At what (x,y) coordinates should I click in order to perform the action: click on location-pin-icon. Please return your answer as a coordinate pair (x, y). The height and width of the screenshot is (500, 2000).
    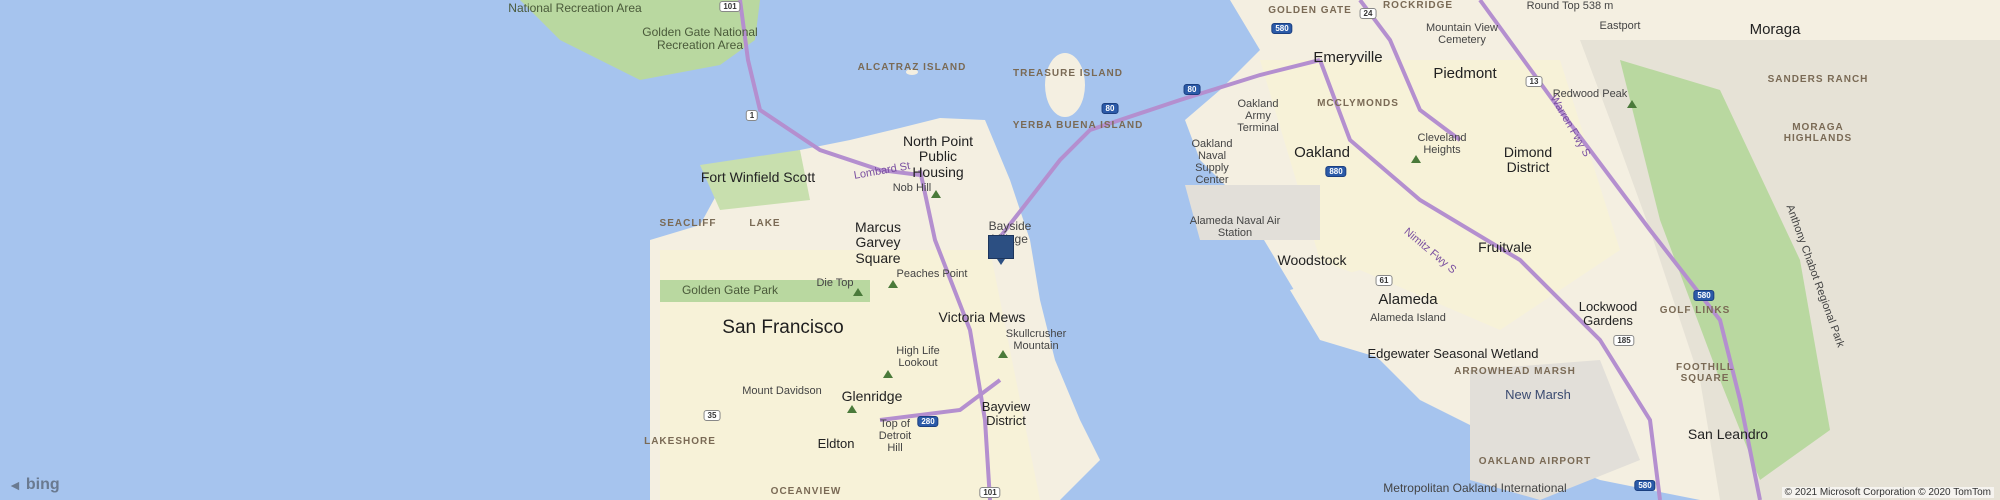
    Looking at the image, I should click on (1001, 250).